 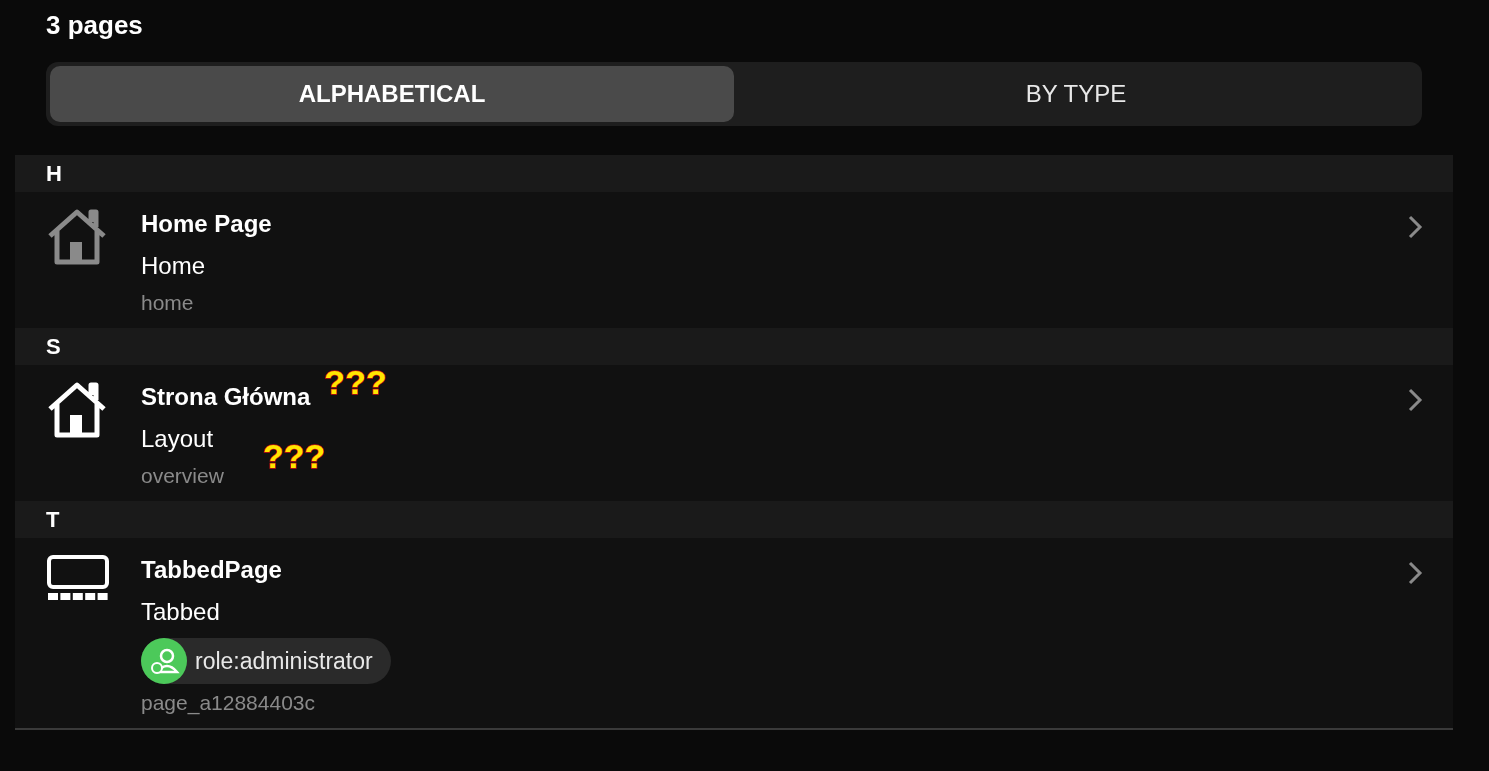 I want to click on section-letter: H, so click(x=54, y=174).